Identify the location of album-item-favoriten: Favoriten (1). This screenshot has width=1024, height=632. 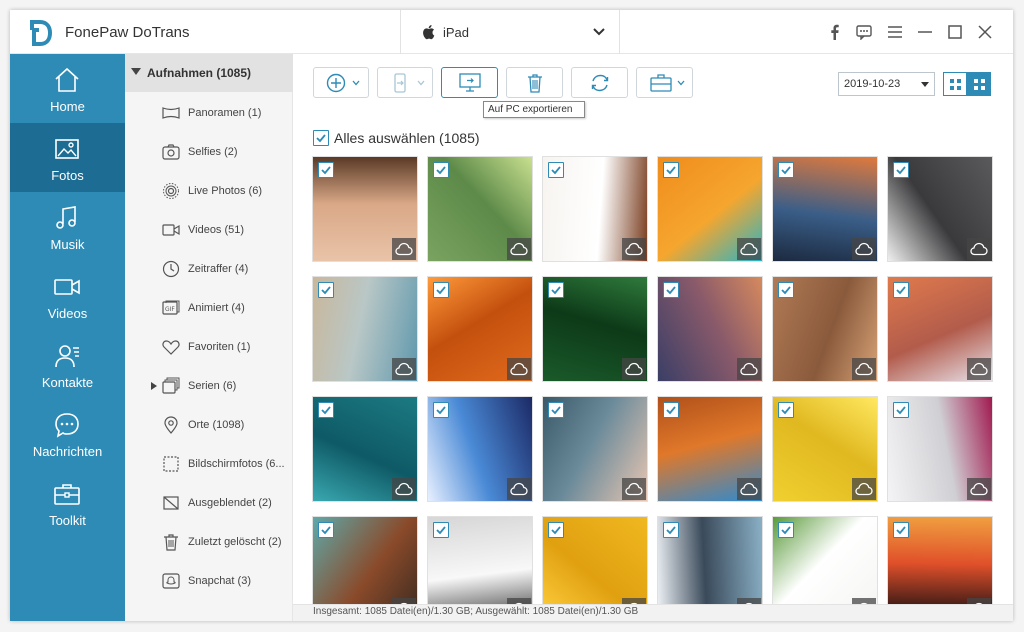
(209, 347).